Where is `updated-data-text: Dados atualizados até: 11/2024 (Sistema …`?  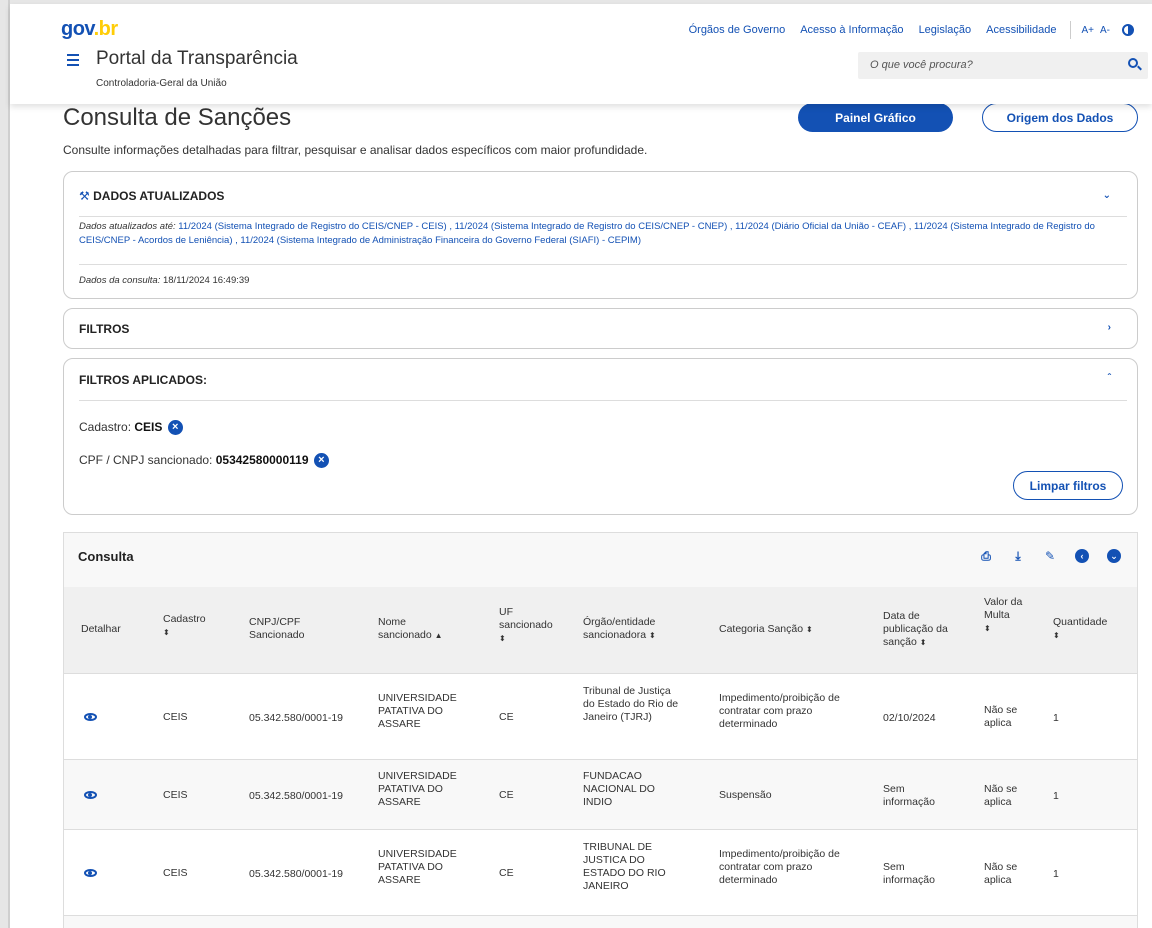 updated-data-text: Dados atualizados até: 11/2024 (Sistema … is located at coordinates (604, 234).